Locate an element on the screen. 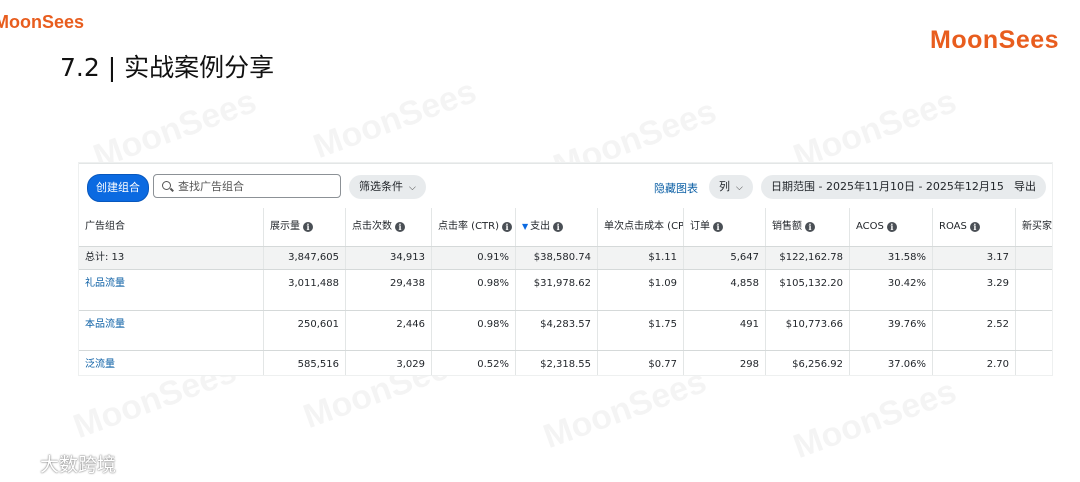 This screenshot has height=482, width=1080. table-cell: 31.58% is located at coordinates (890, 258).